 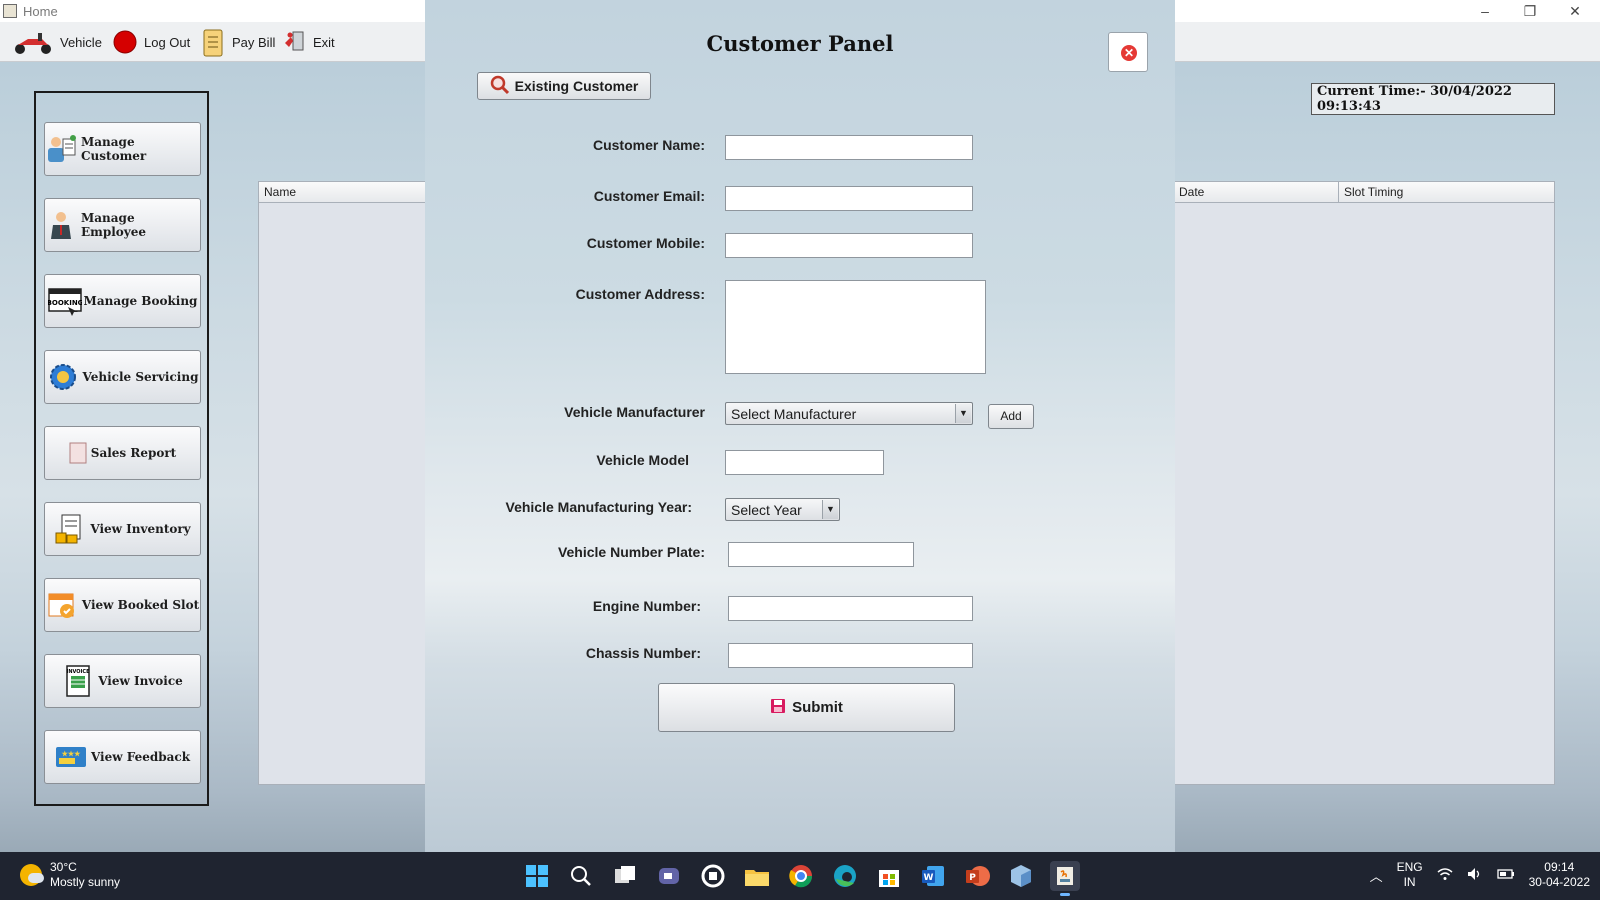 I want to click on chassis-number-label: Chassis Number:, so click(x=643, y=653).